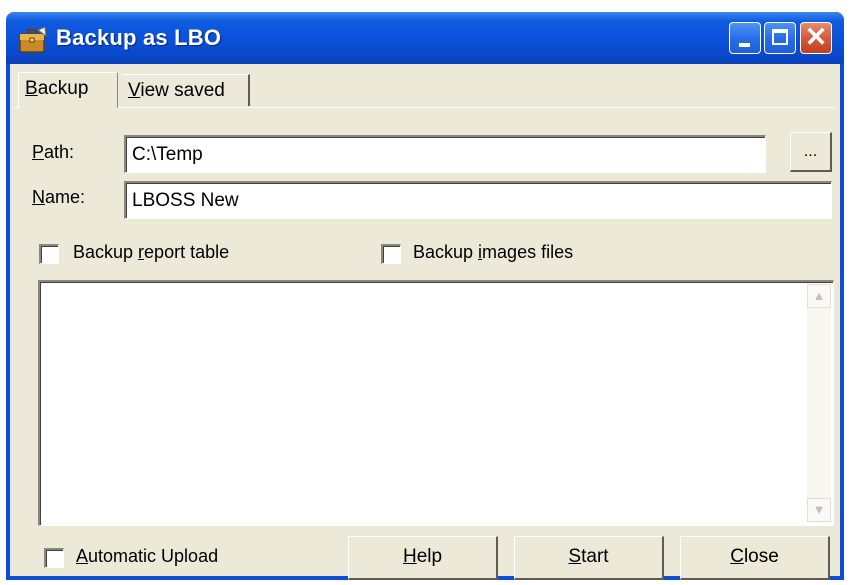  Describe the element at coordinates (819, 403) in the screenshot. I see `log-vertical-scrollbar: ▲ ▼` at that location.